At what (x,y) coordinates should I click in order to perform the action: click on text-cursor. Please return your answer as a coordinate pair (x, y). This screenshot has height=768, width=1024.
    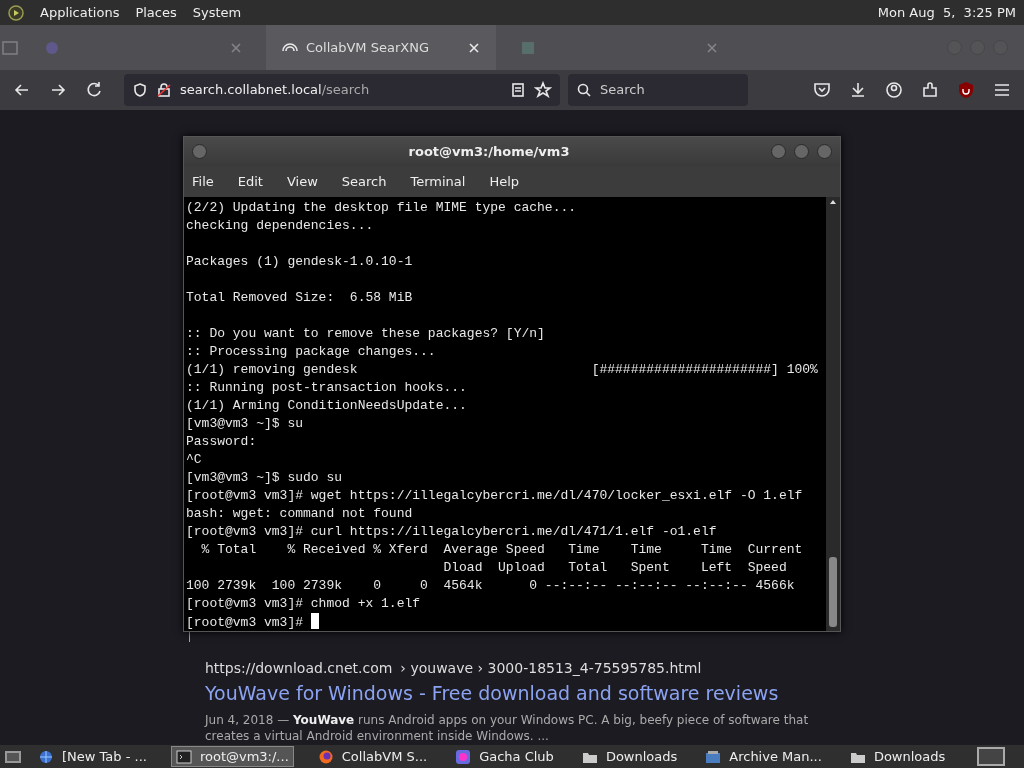
    Looking at the image, I should click on (314, 621).